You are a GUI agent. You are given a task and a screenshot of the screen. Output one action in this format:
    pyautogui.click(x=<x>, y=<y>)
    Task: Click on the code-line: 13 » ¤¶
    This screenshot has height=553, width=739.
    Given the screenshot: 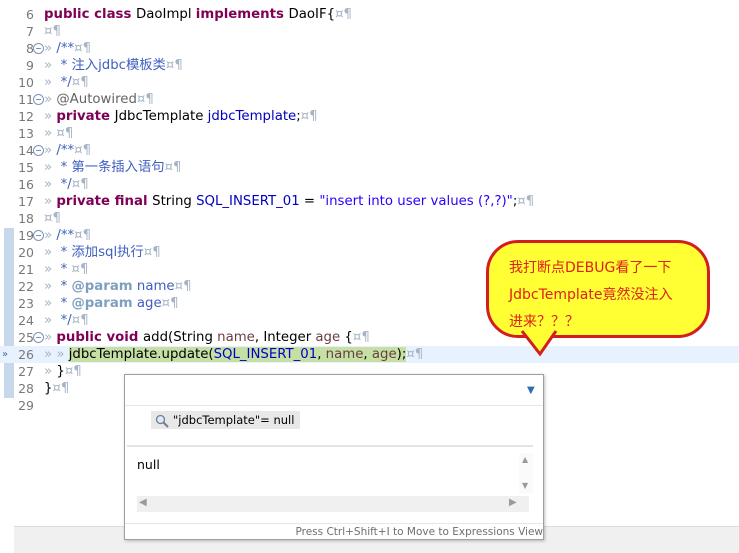 What is the action you would take?
    pyautogui.click(x=369, y=133)
    